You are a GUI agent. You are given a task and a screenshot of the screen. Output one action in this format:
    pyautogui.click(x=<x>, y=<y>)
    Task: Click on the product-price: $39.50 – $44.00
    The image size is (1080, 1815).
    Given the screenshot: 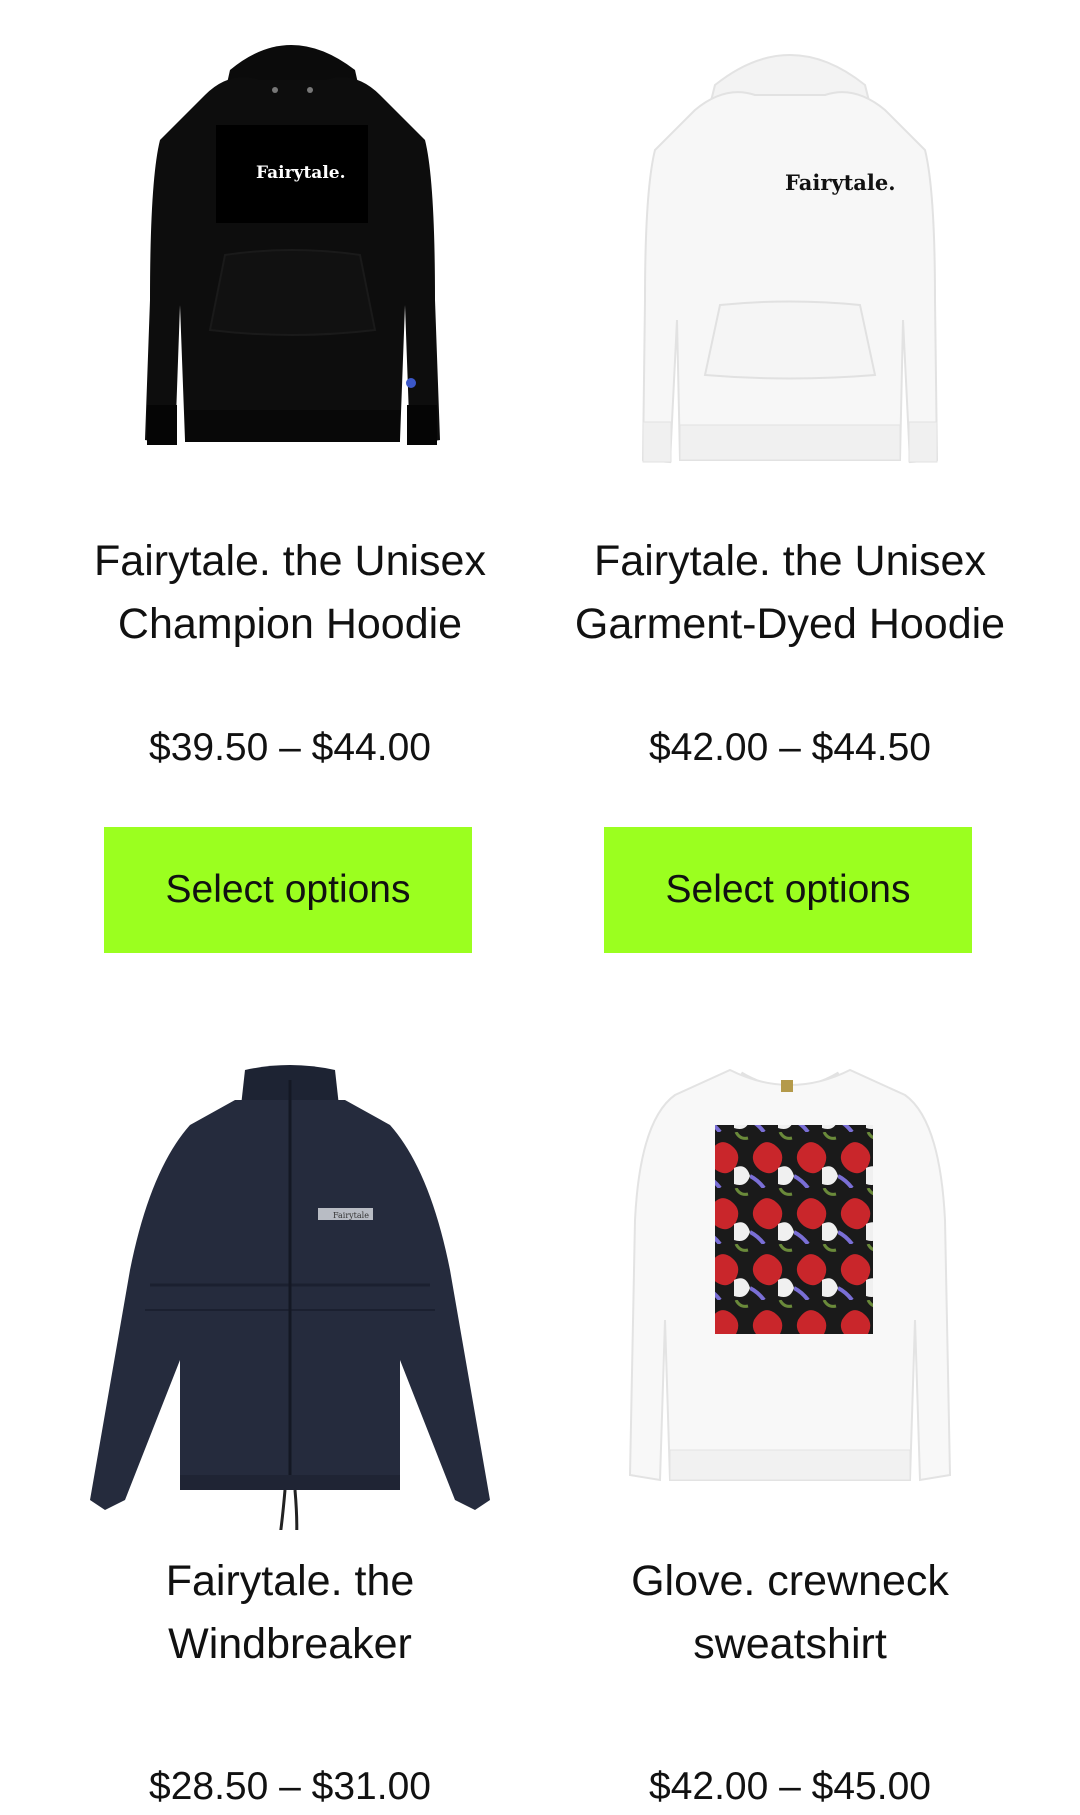 What is the action you would take?
    pyautogui.click(x=290, y=747)
    